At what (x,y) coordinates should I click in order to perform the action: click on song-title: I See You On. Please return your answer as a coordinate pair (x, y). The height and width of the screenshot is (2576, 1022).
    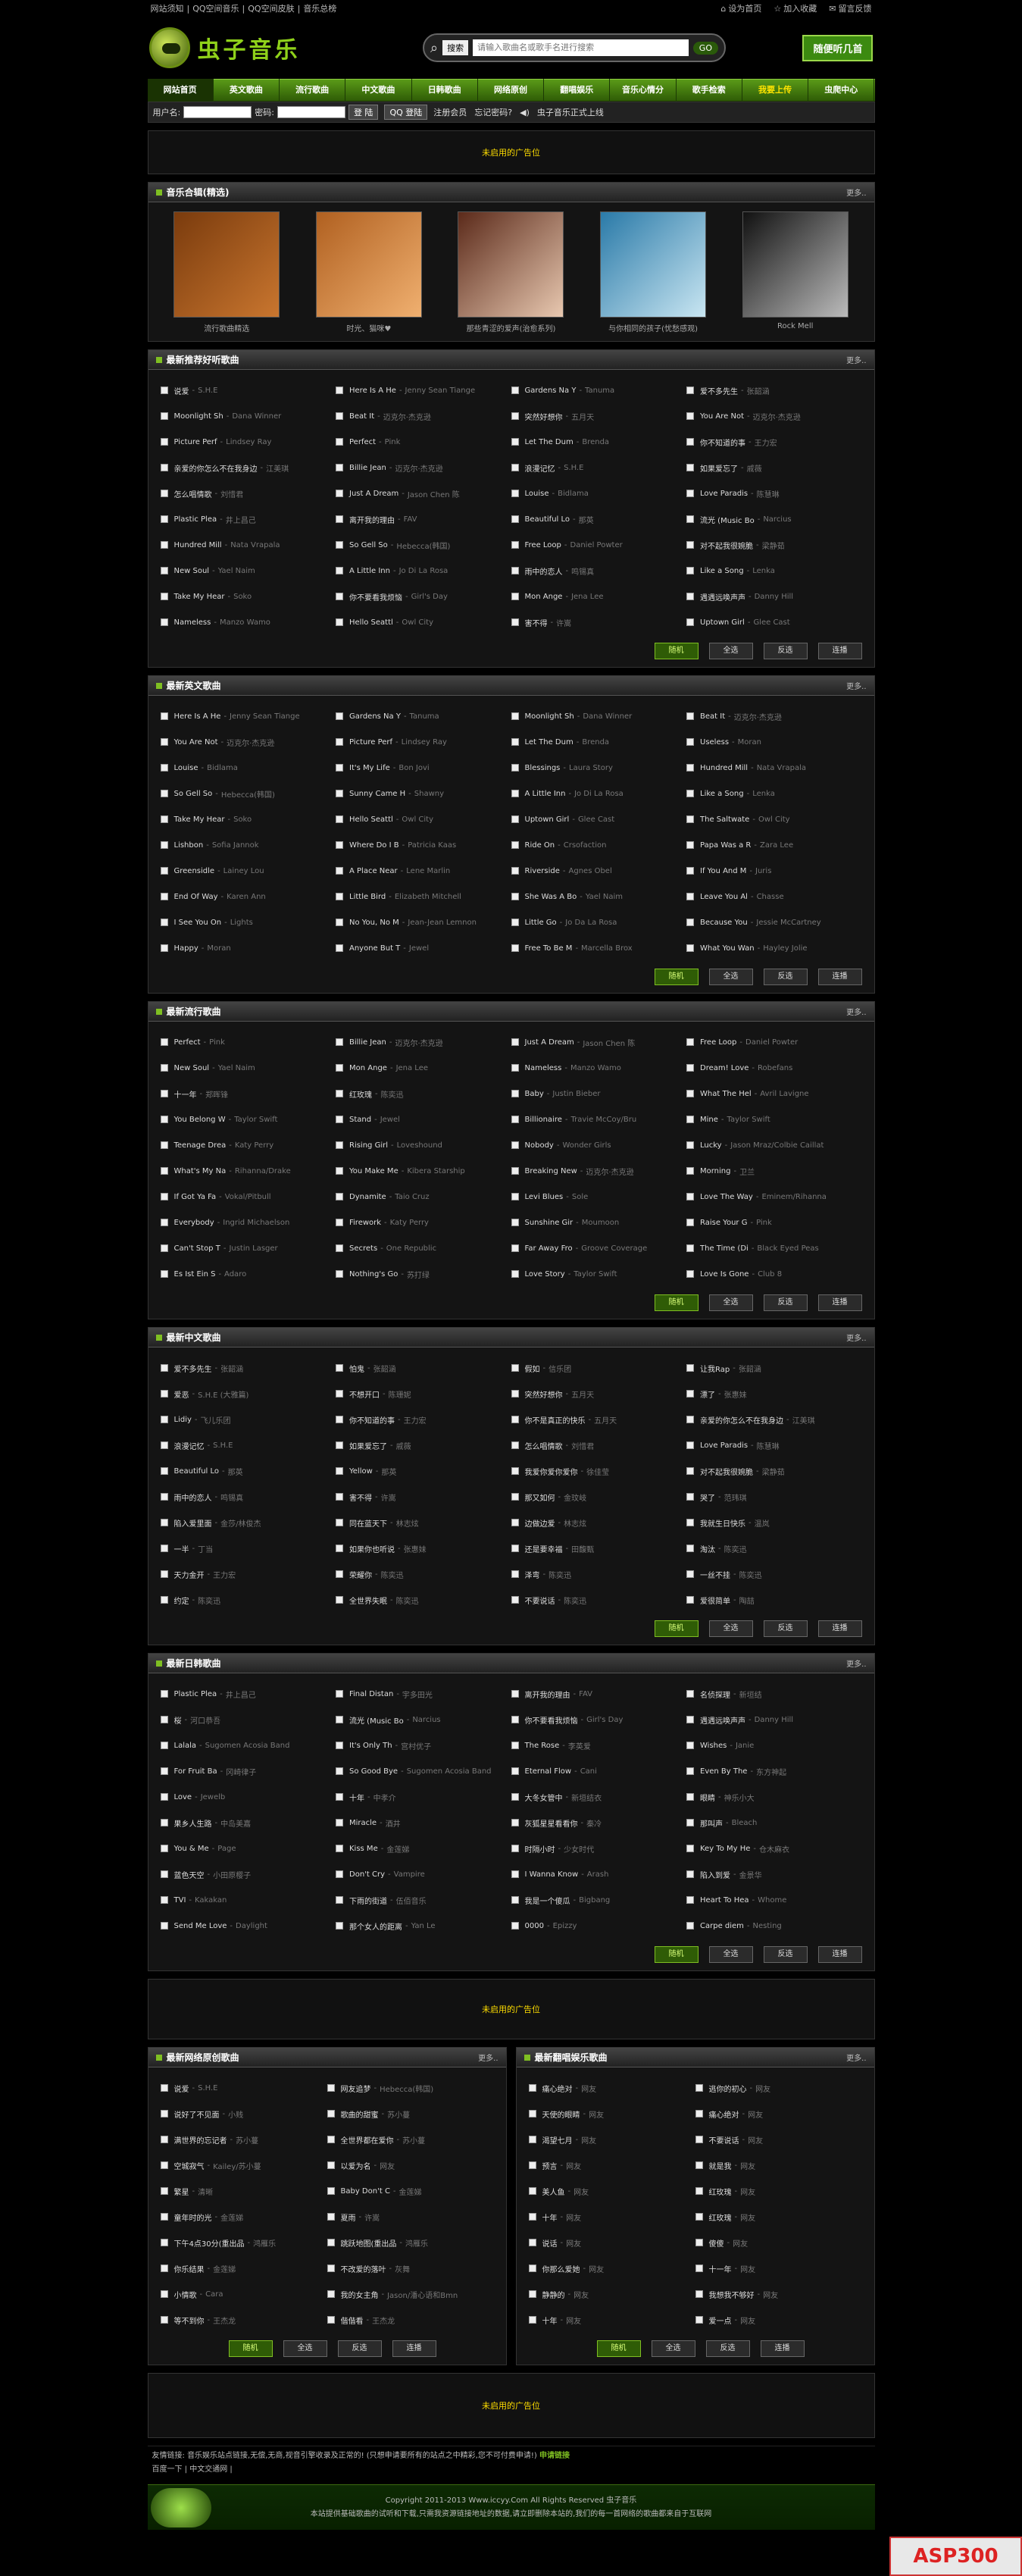
    Looking at the image, I should click on (198, 923).